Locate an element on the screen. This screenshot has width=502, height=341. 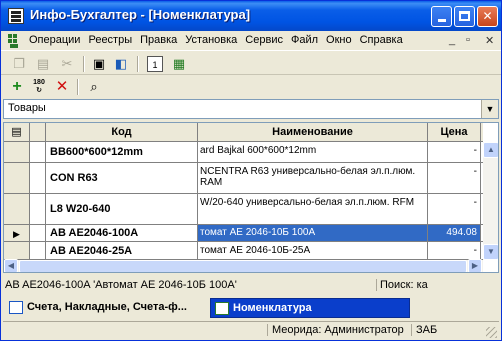
maximize-icon is located at coordinates (464, 16).